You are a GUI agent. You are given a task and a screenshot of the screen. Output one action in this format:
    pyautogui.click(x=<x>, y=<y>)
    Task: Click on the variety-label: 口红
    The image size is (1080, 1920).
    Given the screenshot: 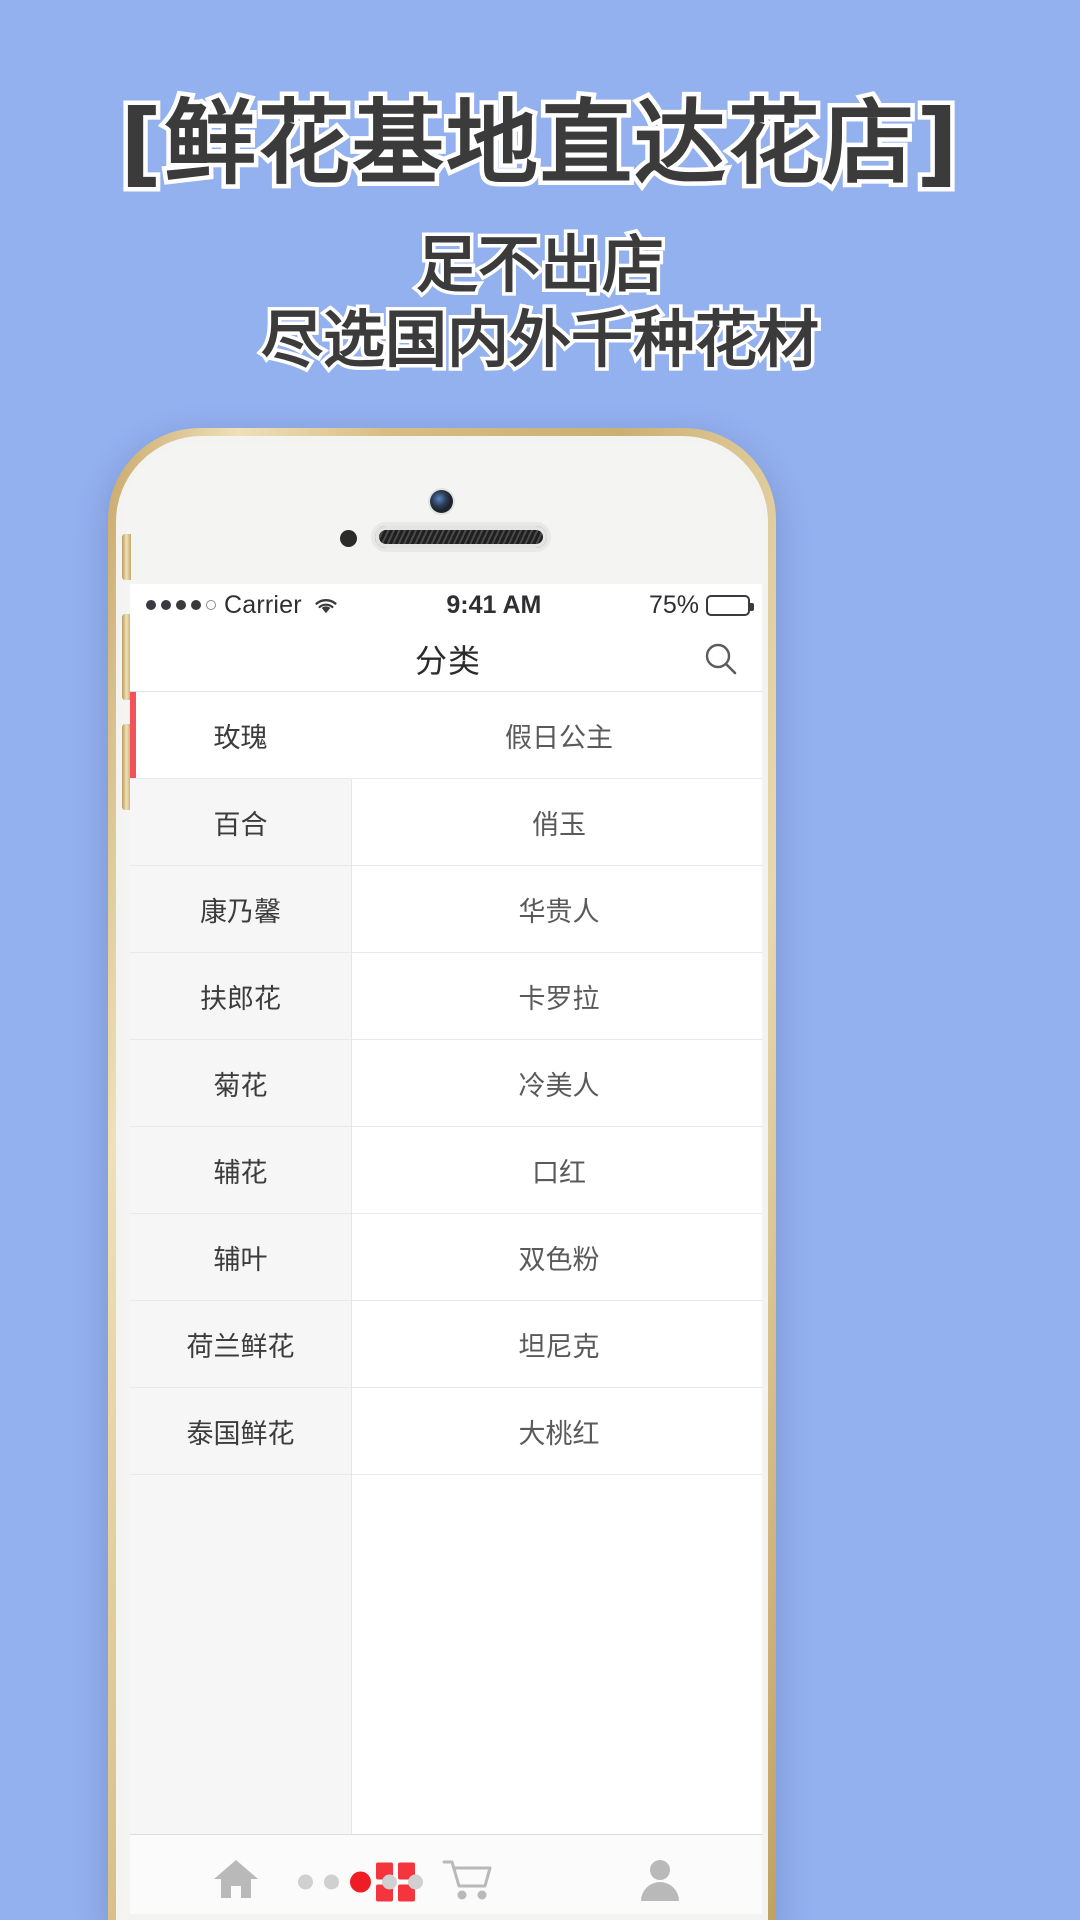 What is the action you would take?
    pyautogui.click(x=559, y=1172)
    